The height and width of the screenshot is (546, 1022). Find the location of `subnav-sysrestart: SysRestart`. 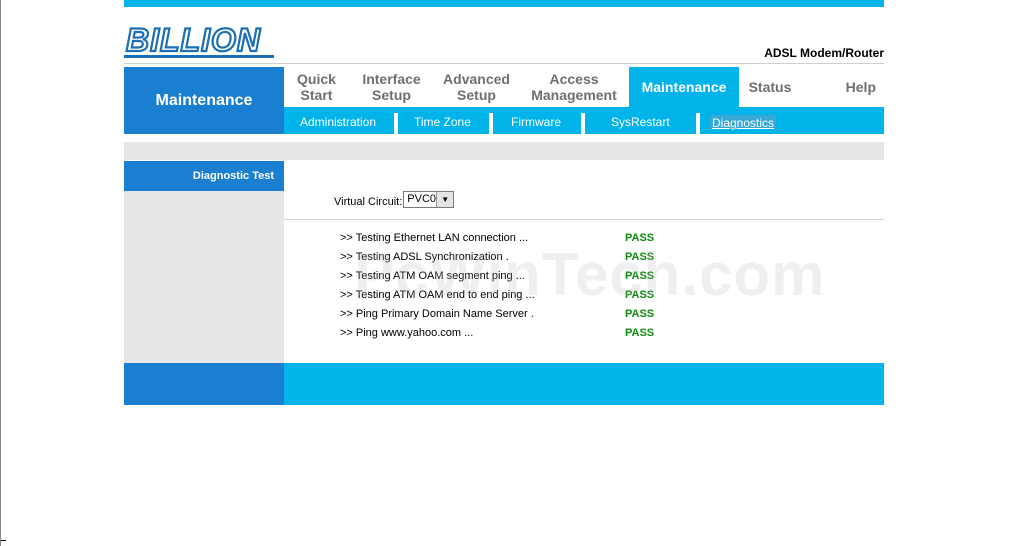

subnav-sysrestart: SysRestart is located at coordinates (640, 120).